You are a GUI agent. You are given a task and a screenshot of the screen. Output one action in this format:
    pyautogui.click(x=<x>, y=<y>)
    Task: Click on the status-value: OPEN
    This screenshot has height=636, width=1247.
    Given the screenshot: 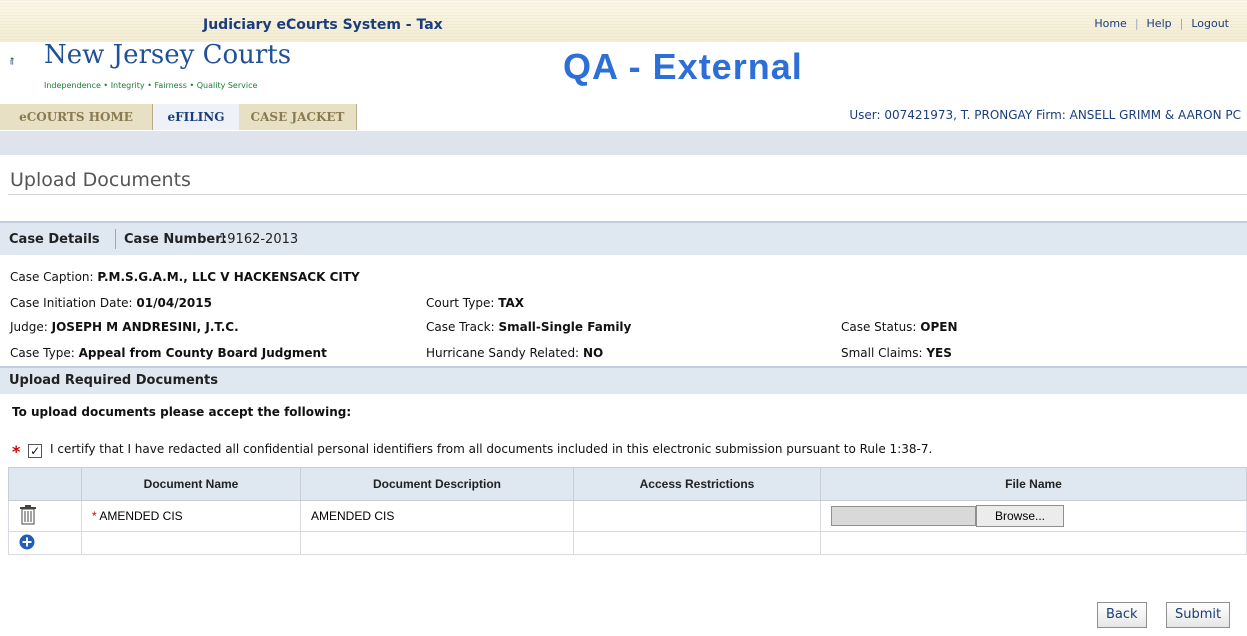 What is the action you would take?
    pyautogui.click(x=939, y=327)
    